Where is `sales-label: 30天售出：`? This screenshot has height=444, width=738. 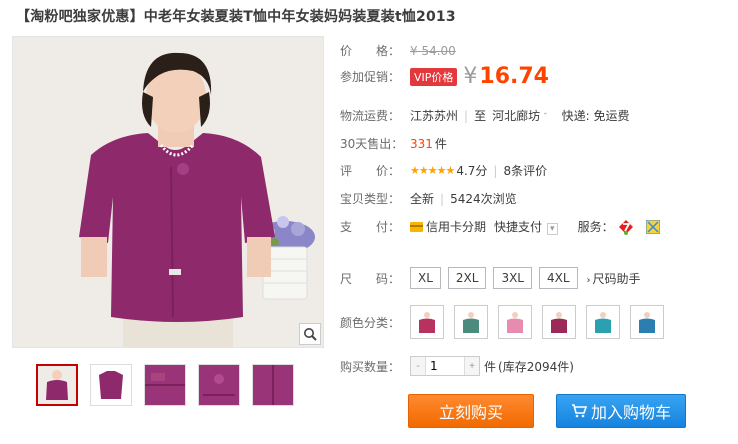
sales-label: 30天售出： is located at coordinates (372, 144).